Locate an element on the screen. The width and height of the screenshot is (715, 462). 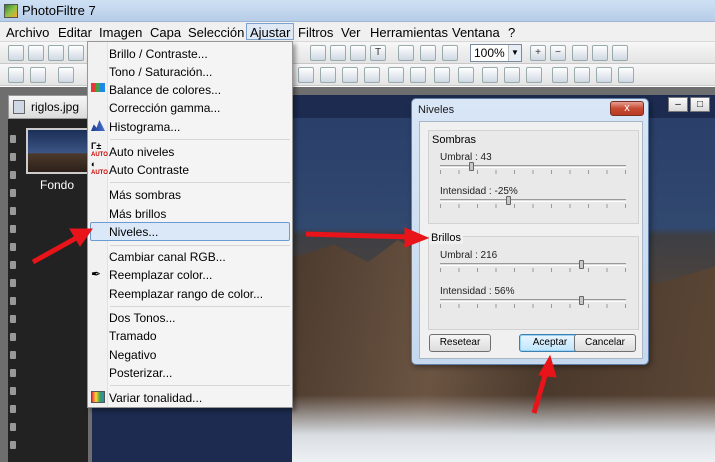
arrow-to-dialog is located at coordinates (367, 237).